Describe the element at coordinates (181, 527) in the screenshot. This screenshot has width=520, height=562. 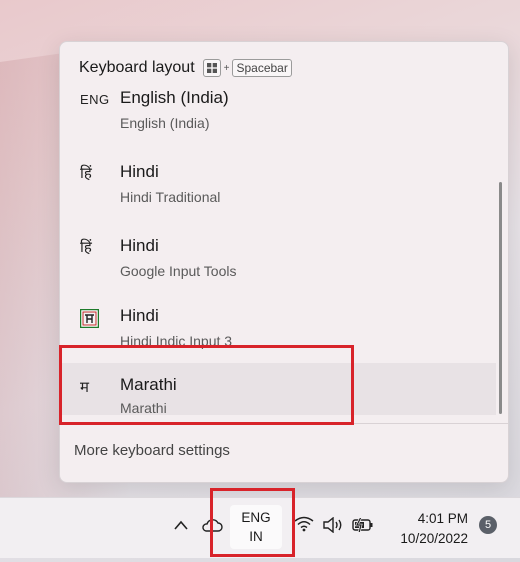
I see `chevron-up-icon` at that location.